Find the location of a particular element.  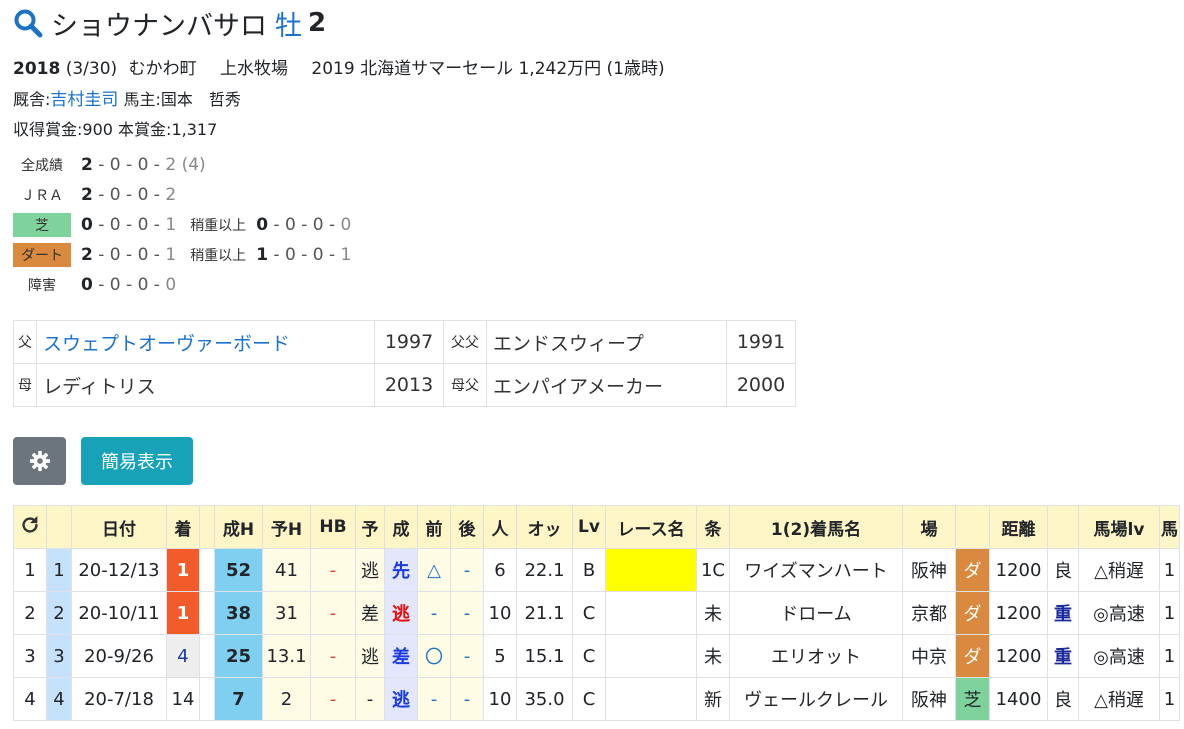

record-label: 全成績 is located at coordinates (42, 166).